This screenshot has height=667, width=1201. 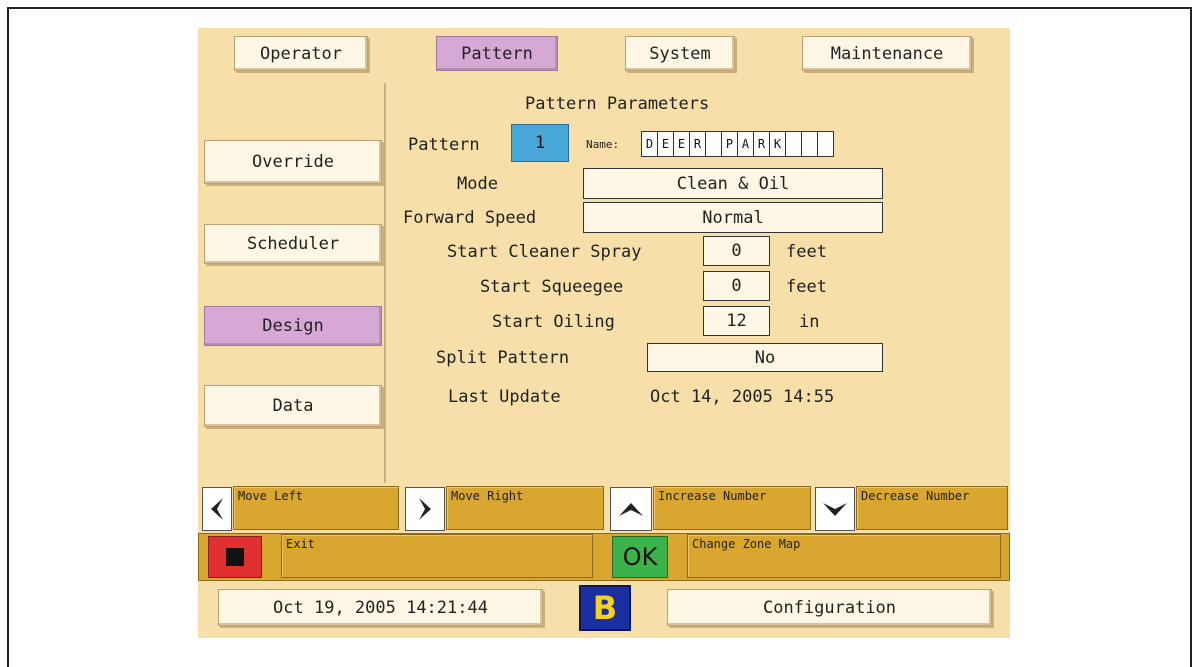 I want to click on pattern-name-field: D E E R P A R K, so click(x=737, y=144).